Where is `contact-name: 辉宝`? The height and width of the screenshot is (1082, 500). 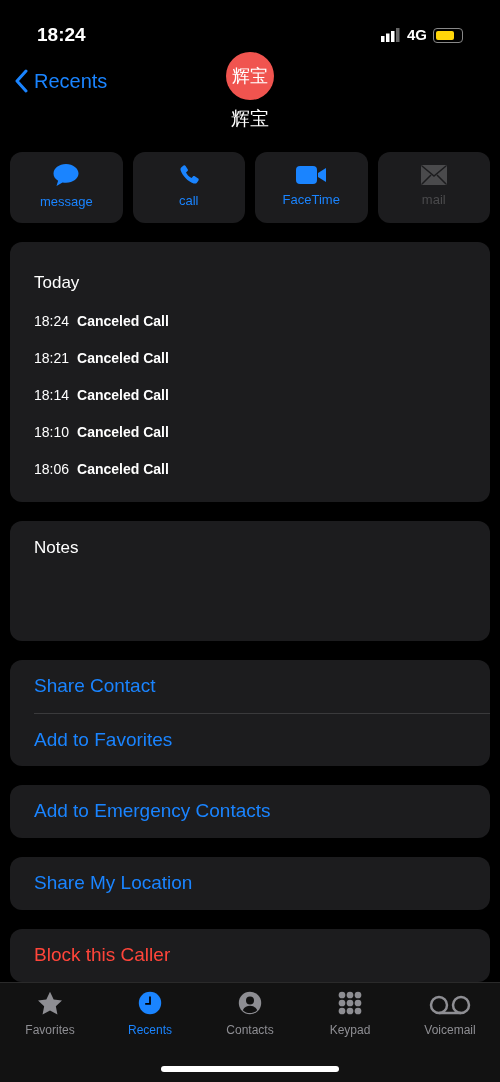 contact-name: 辉宝 is located at coordinates (250, 119).